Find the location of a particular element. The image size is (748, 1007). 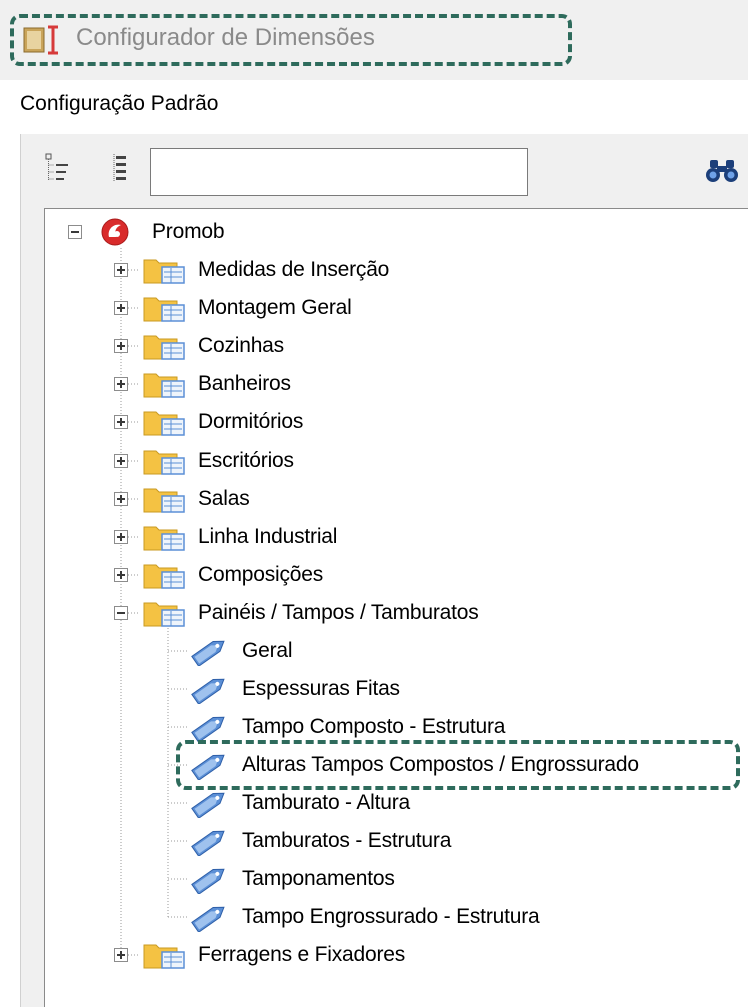

tree-leaf: Tampo Engrossurado - Estrutura is located at coordinates (408, 917).